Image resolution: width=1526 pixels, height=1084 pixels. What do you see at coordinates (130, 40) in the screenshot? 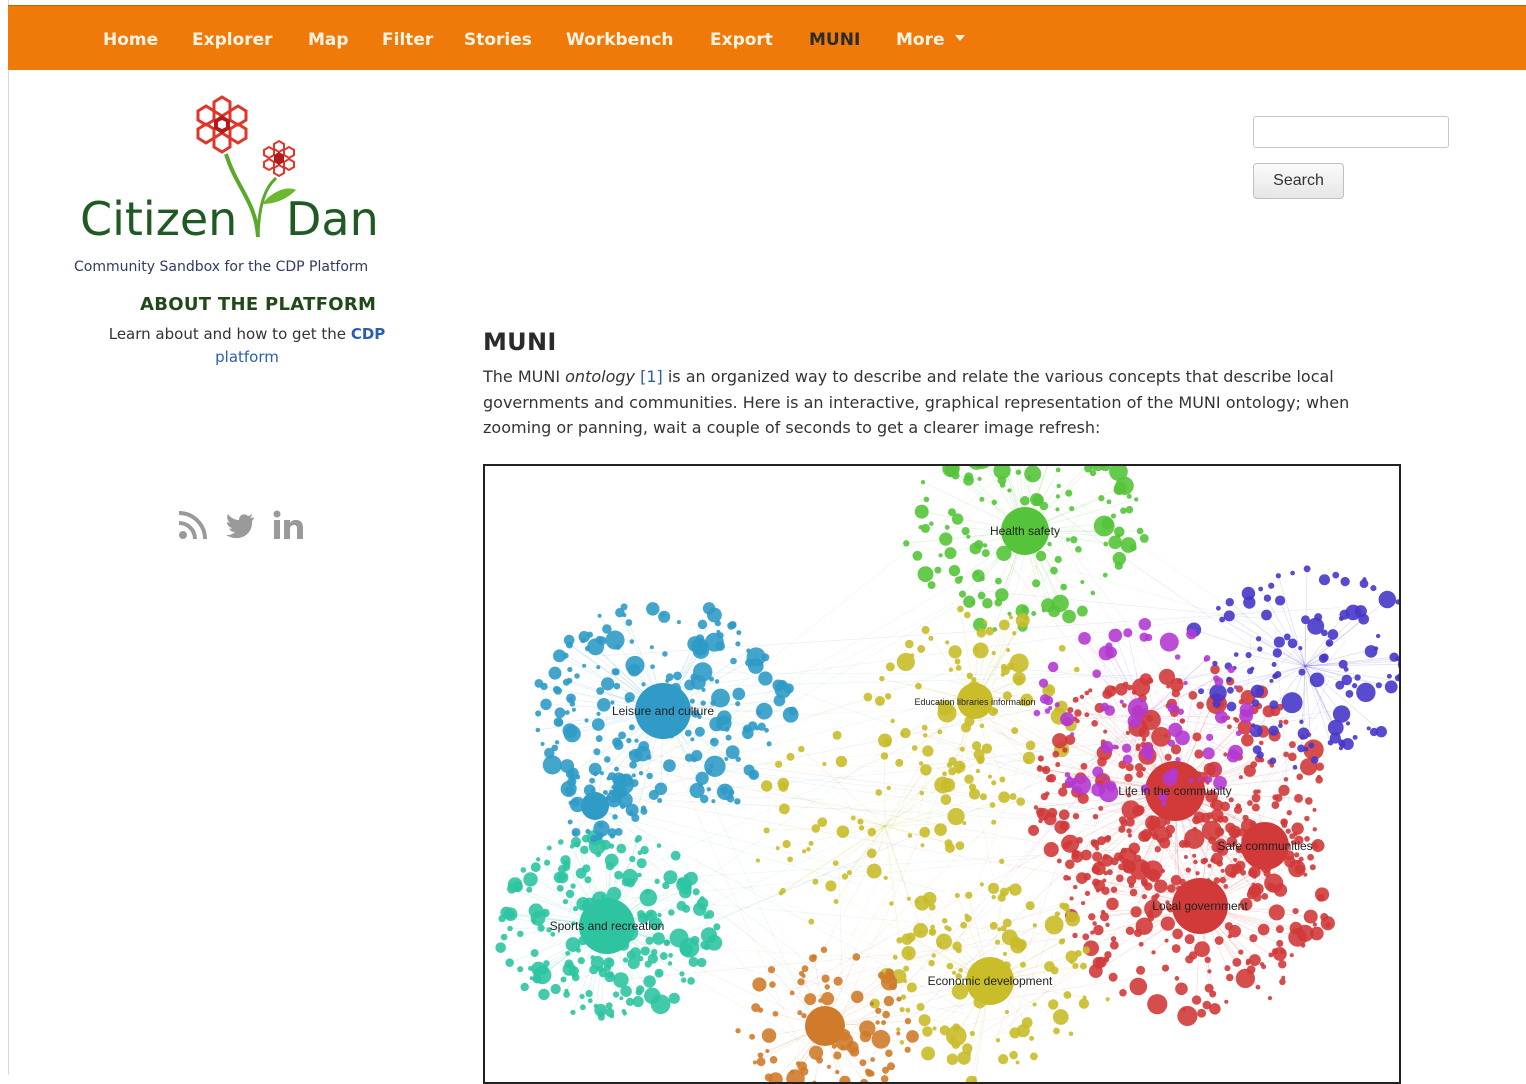
I see `nav-home: Home` at bounding box center [130, 40].